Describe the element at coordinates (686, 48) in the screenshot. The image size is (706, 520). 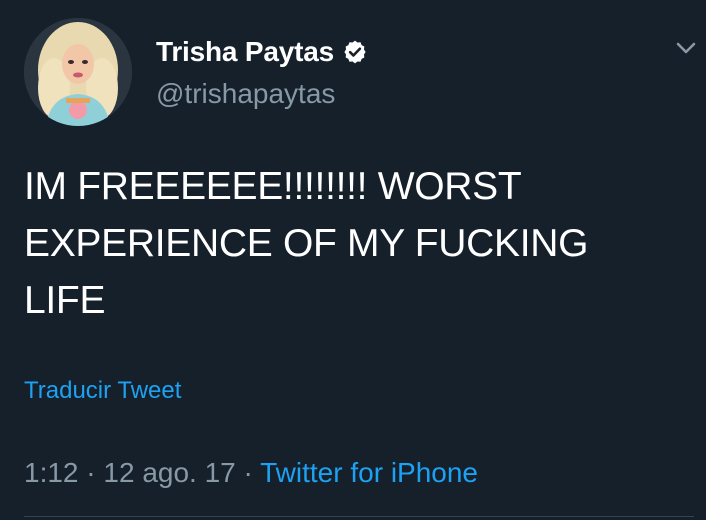
I see `chevron-down-icon` at that location.